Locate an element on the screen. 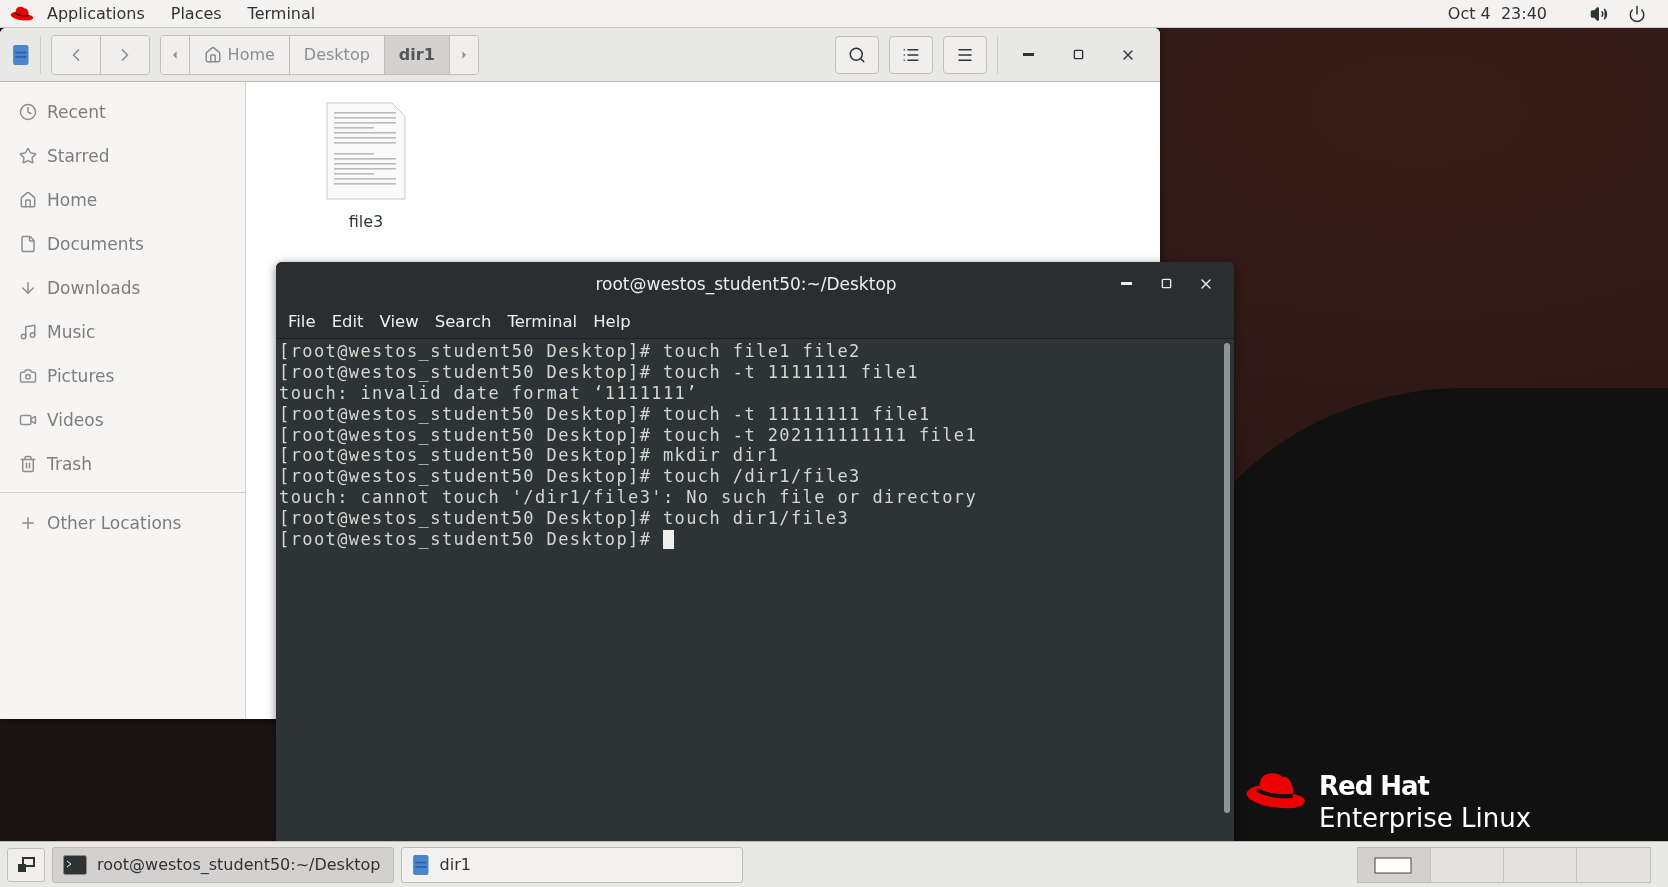  search-icon is located at coordinates (857, 54).